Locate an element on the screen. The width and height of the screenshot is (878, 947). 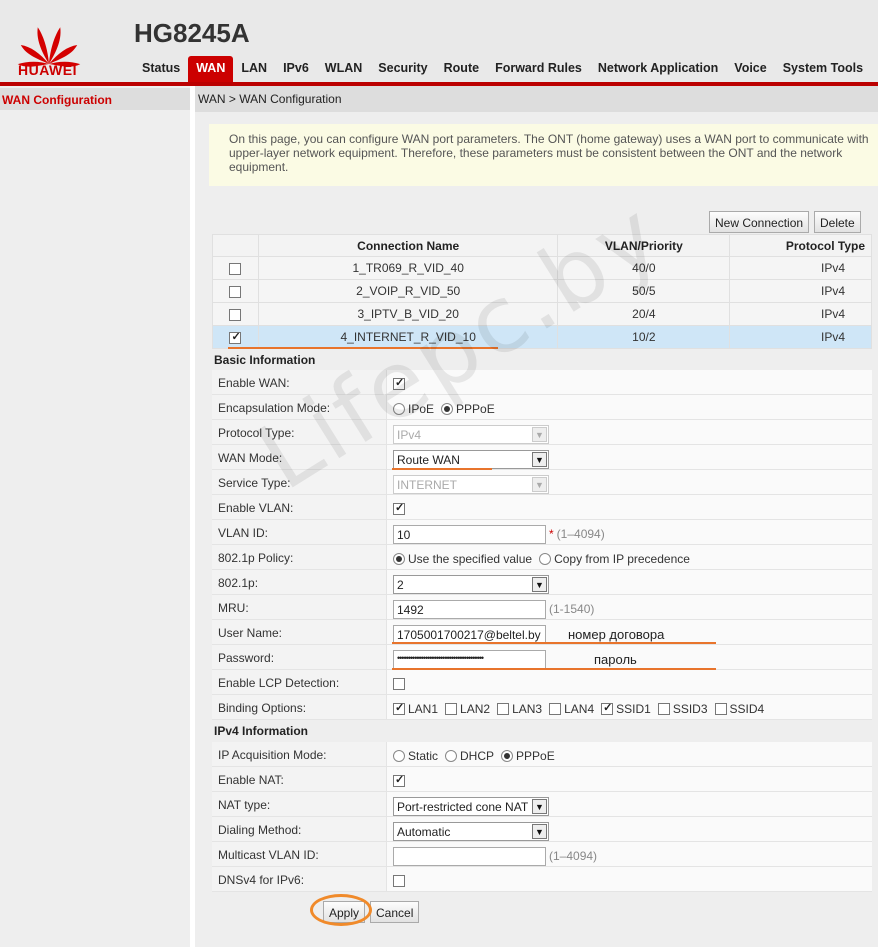
acq-pppoe-label: PPPoE is located at coordinates (535, 756).